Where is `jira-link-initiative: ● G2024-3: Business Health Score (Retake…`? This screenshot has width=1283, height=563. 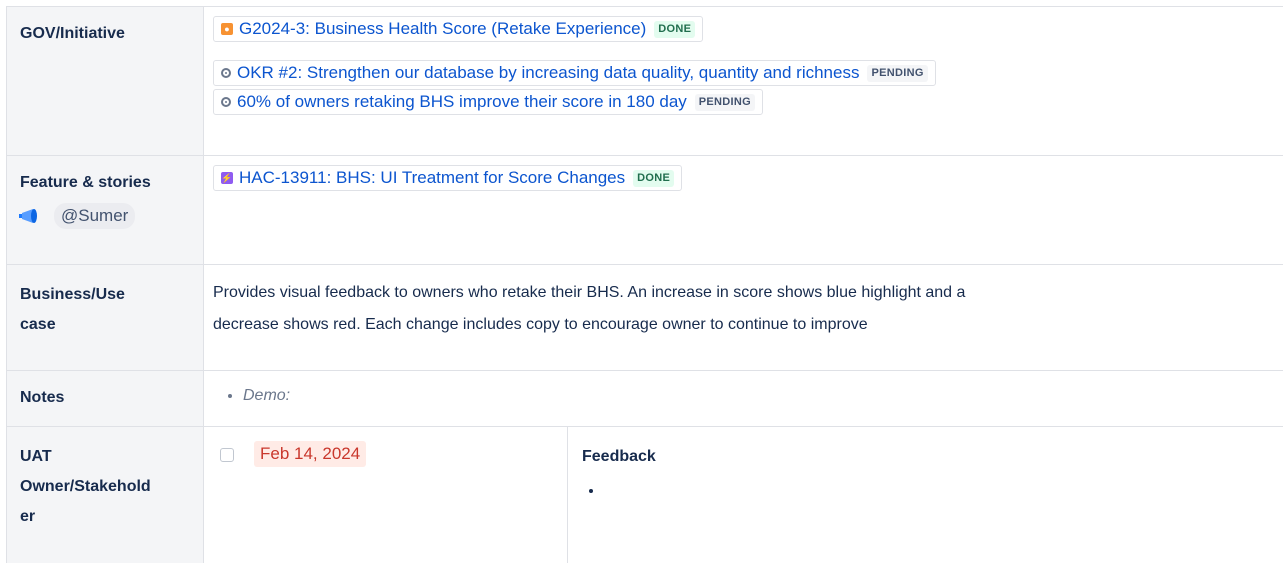
jira-link-initiative: ● G2024-3: Business Health Score (Retake… is located at coordinates (458, 29).